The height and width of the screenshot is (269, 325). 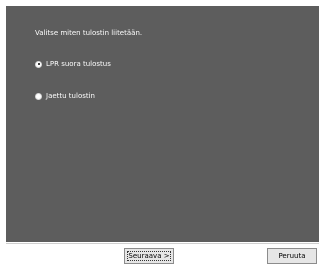 I want to click on option-lpr-direct-print: LPR suora tulostus, so click(x=73, y=64).